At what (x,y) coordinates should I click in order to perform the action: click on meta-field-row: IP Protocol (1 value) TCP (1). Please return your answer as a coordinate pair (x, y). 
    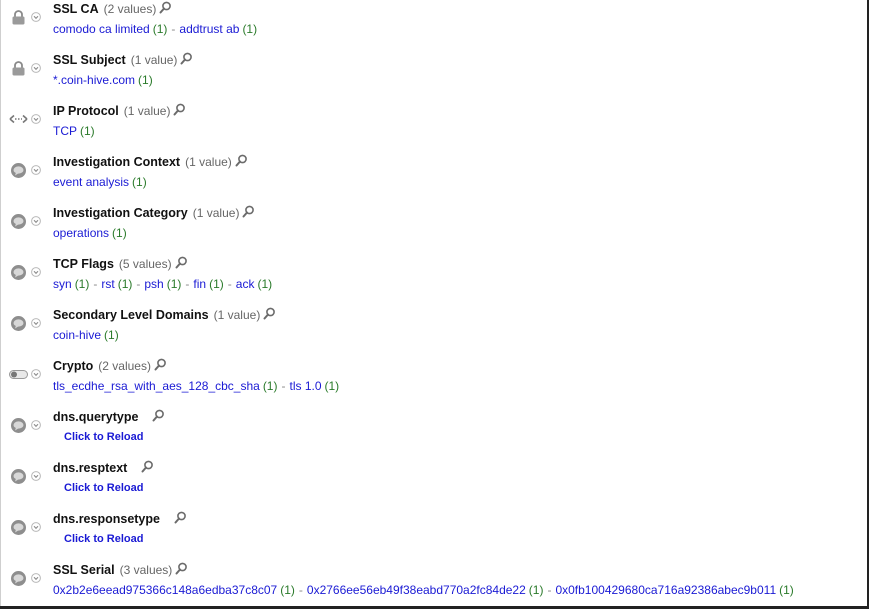
    Looking at the image, I should click on (430, 128).